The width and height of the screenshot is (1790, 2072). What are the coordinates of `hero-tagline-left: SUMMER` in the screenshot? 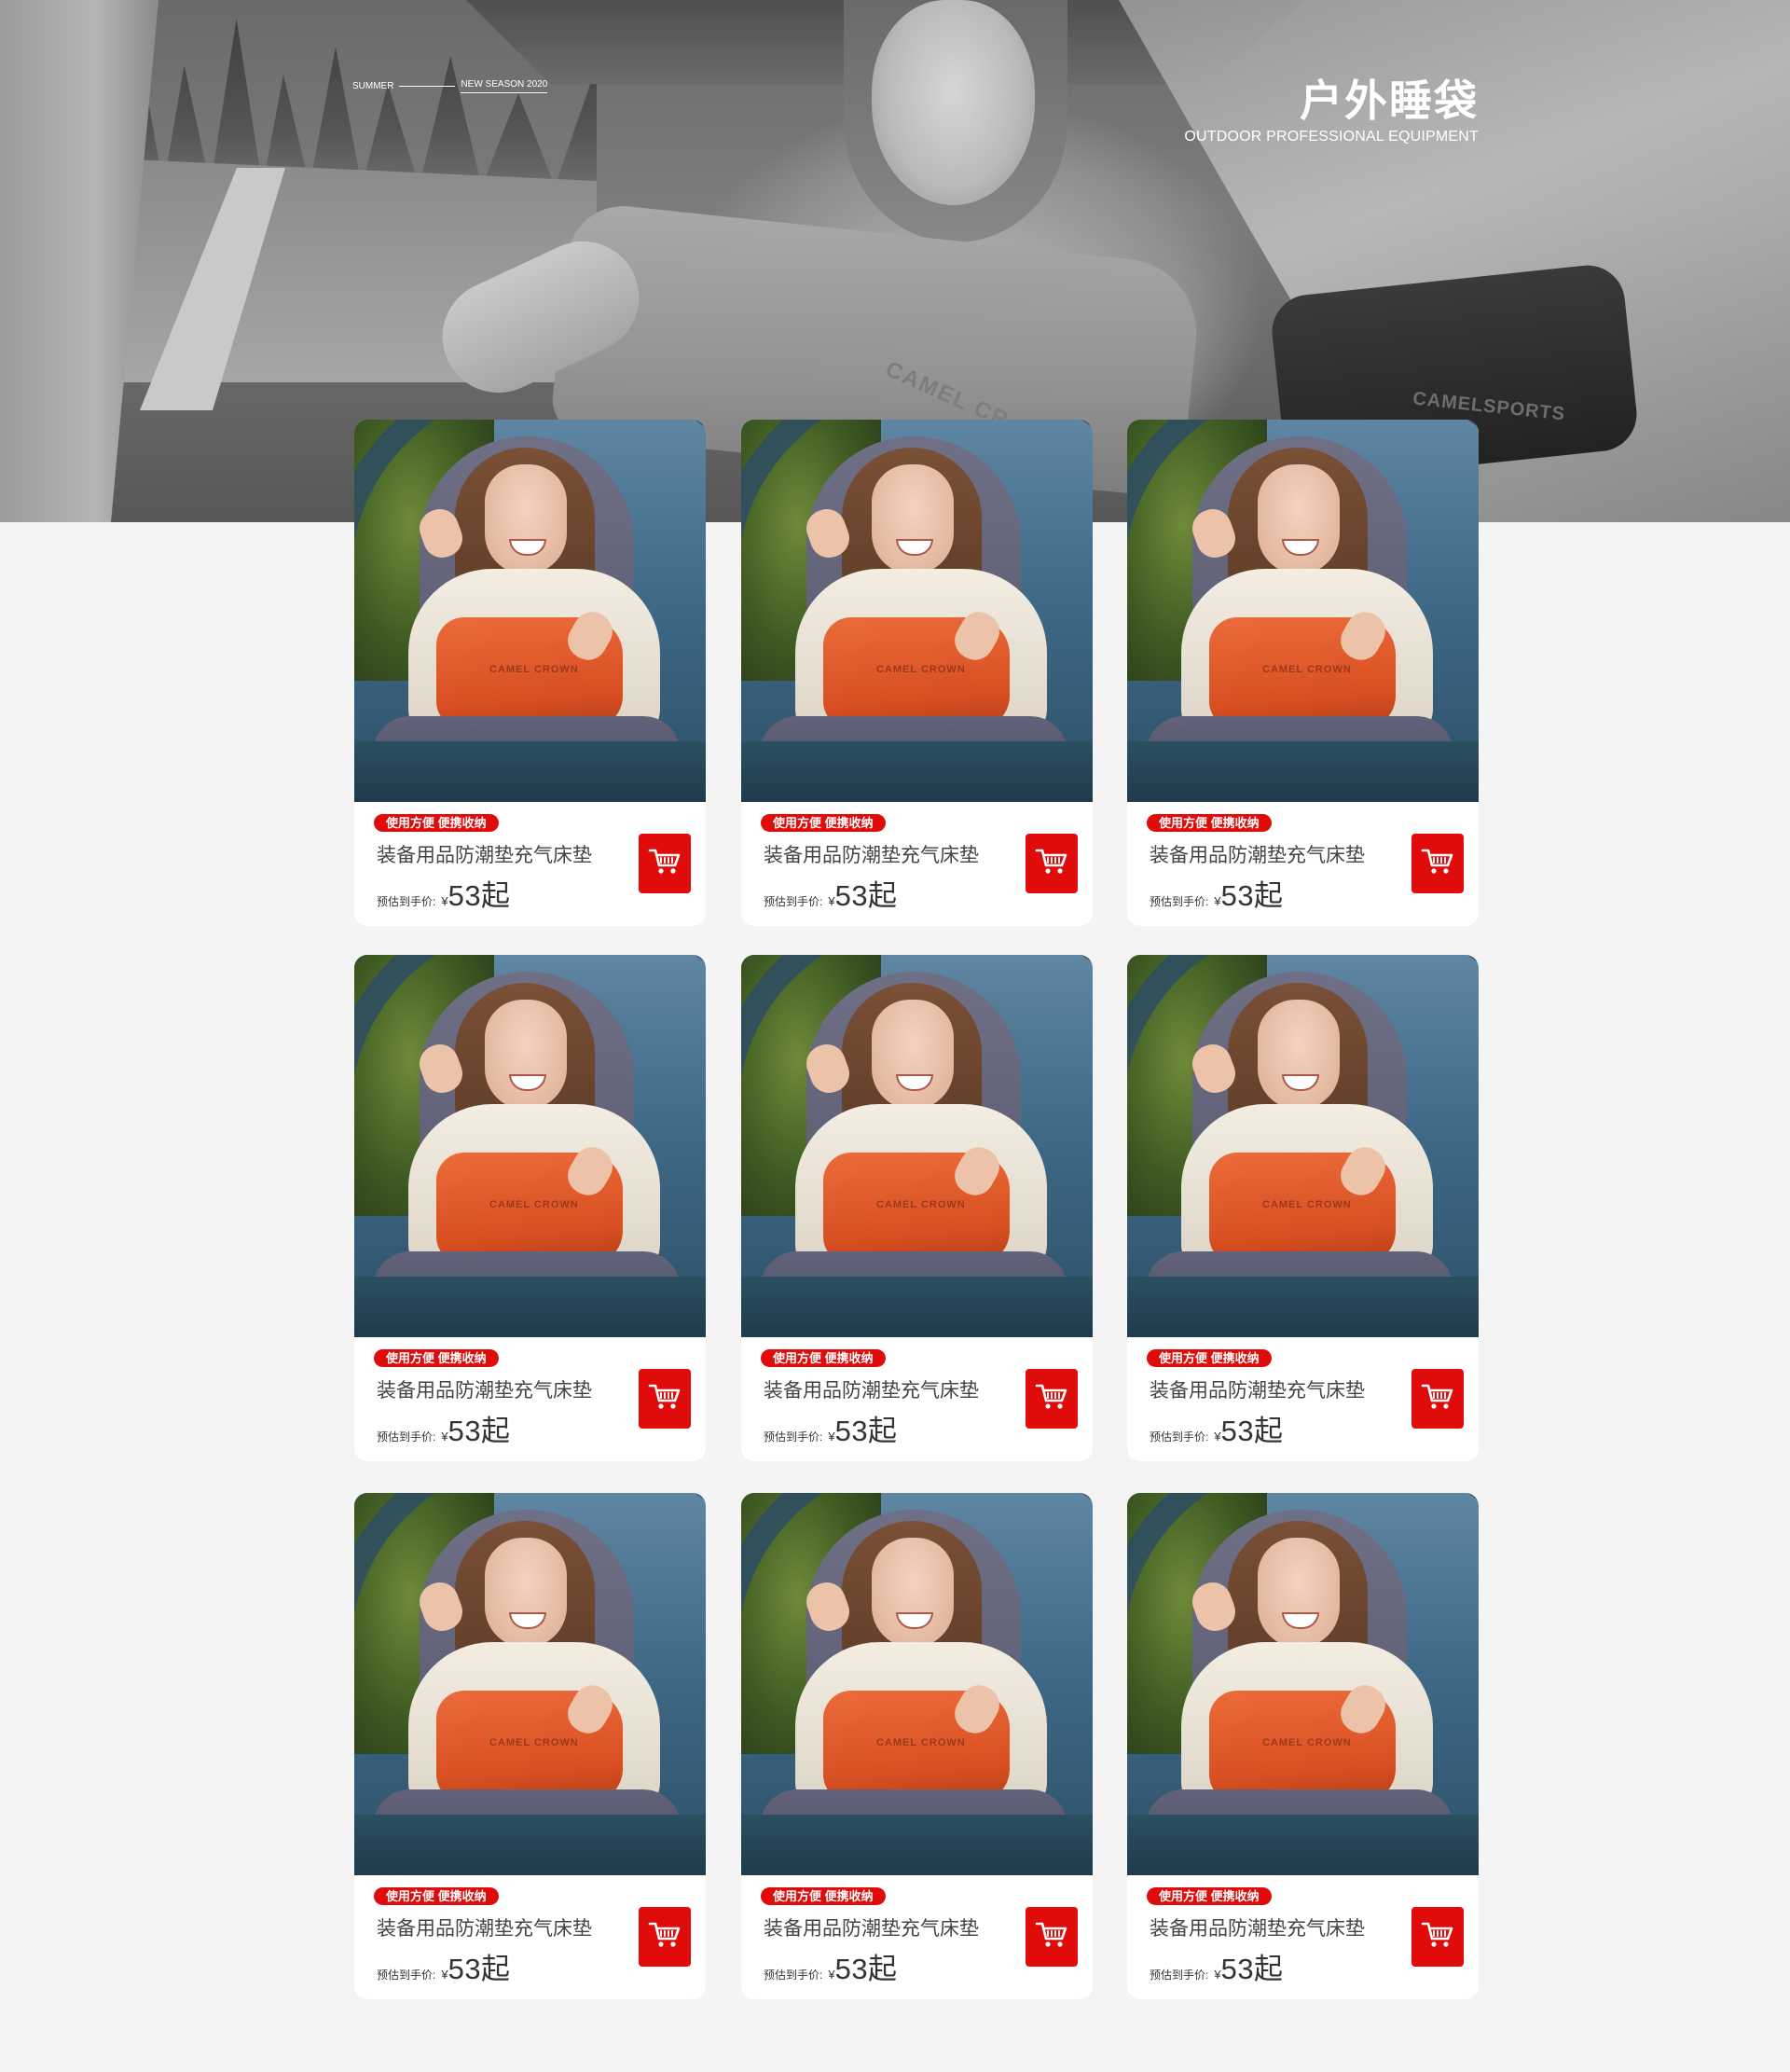 It's located at (373, 85).